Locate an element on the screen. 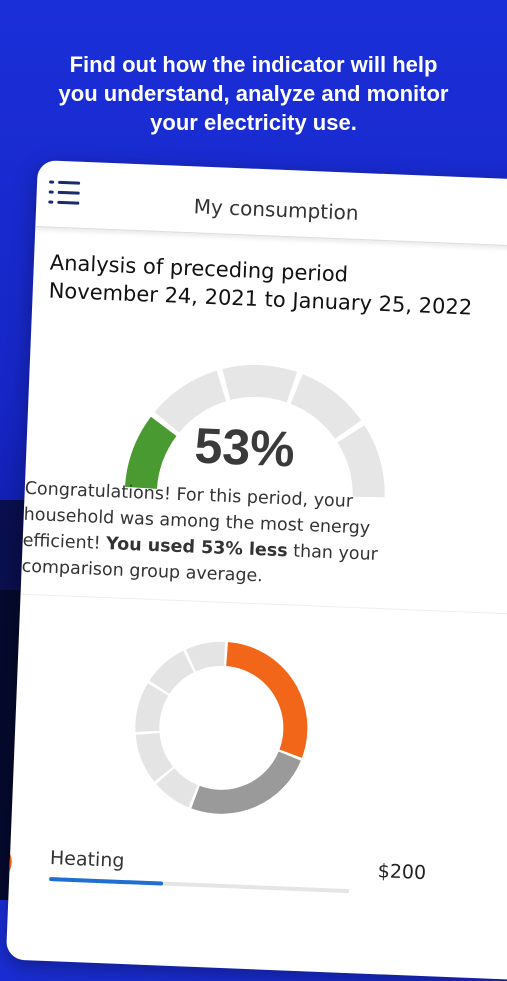 This screenshot has height=981, width=507. section-divider is located at coordinates (263, 605).